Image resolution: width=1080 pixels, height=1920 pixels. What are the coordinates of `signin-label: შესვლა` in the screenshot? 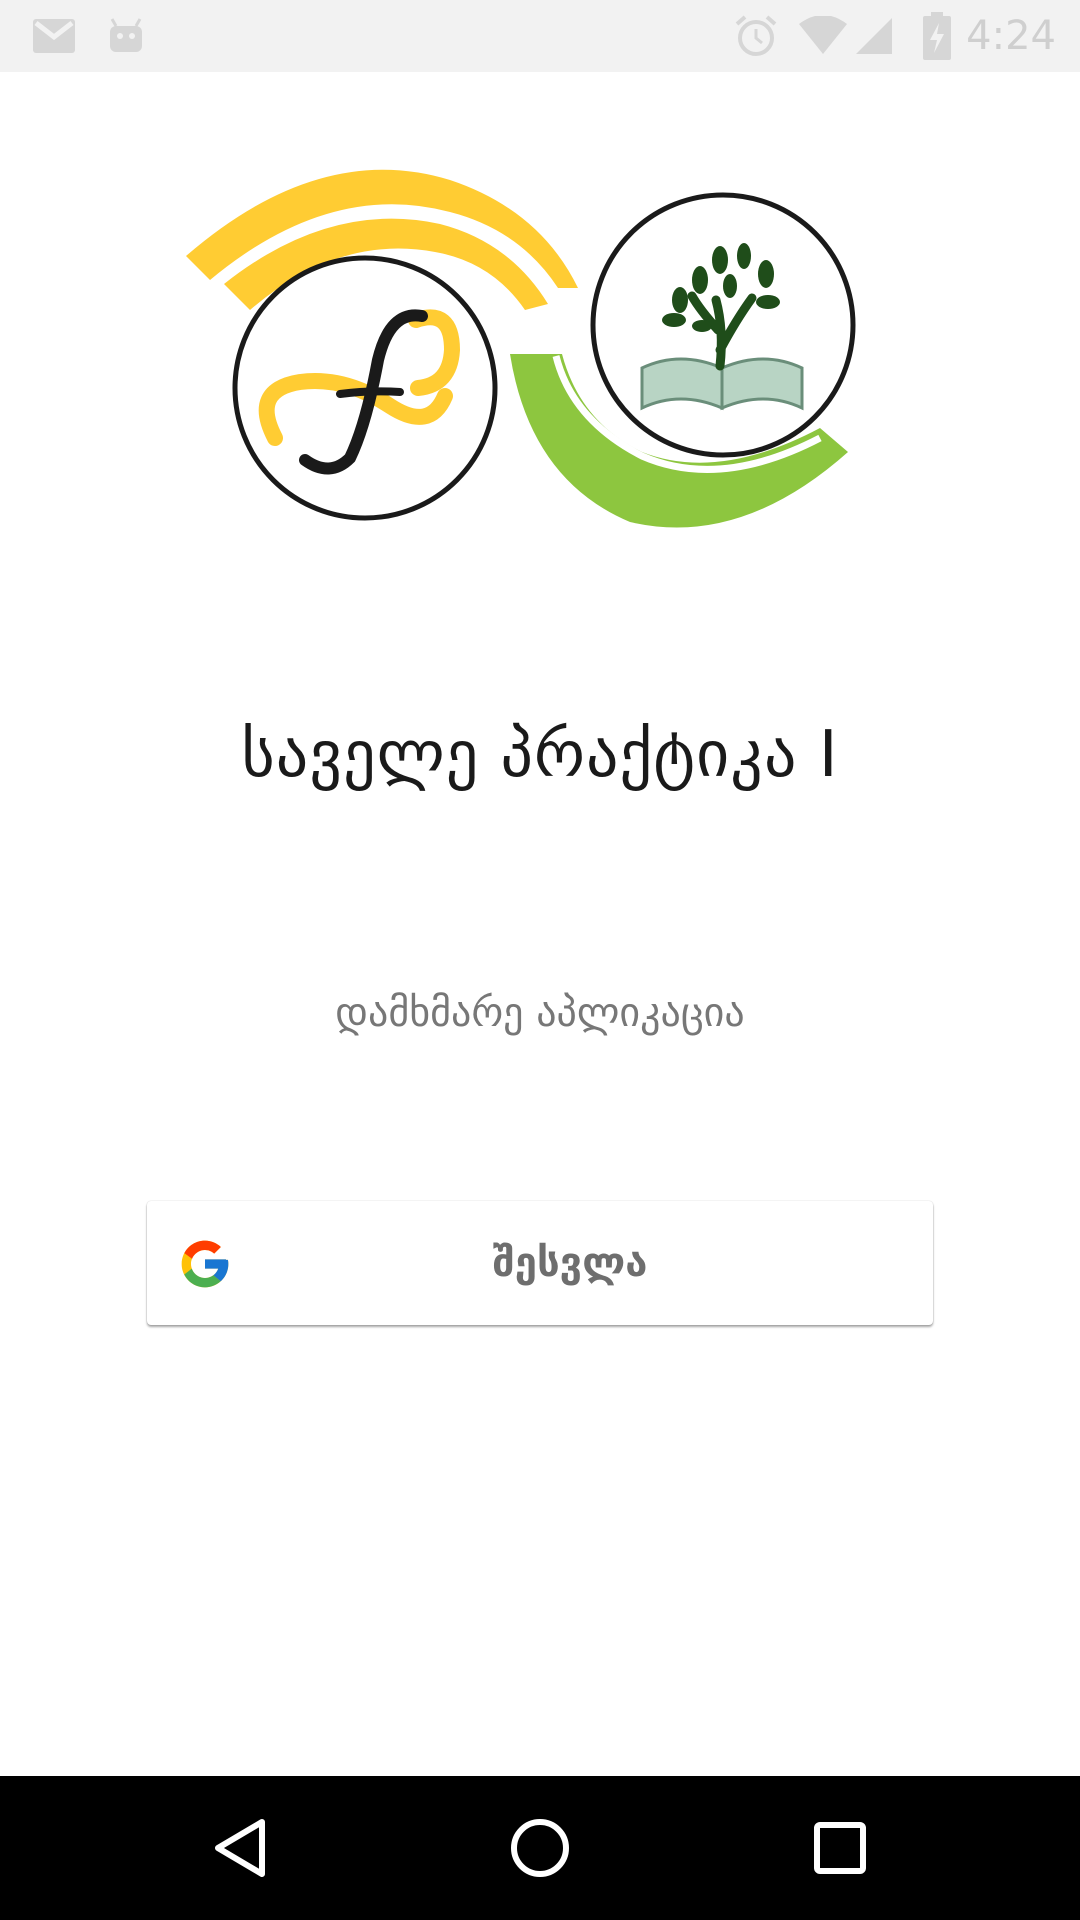 It's located at (570, 1263).